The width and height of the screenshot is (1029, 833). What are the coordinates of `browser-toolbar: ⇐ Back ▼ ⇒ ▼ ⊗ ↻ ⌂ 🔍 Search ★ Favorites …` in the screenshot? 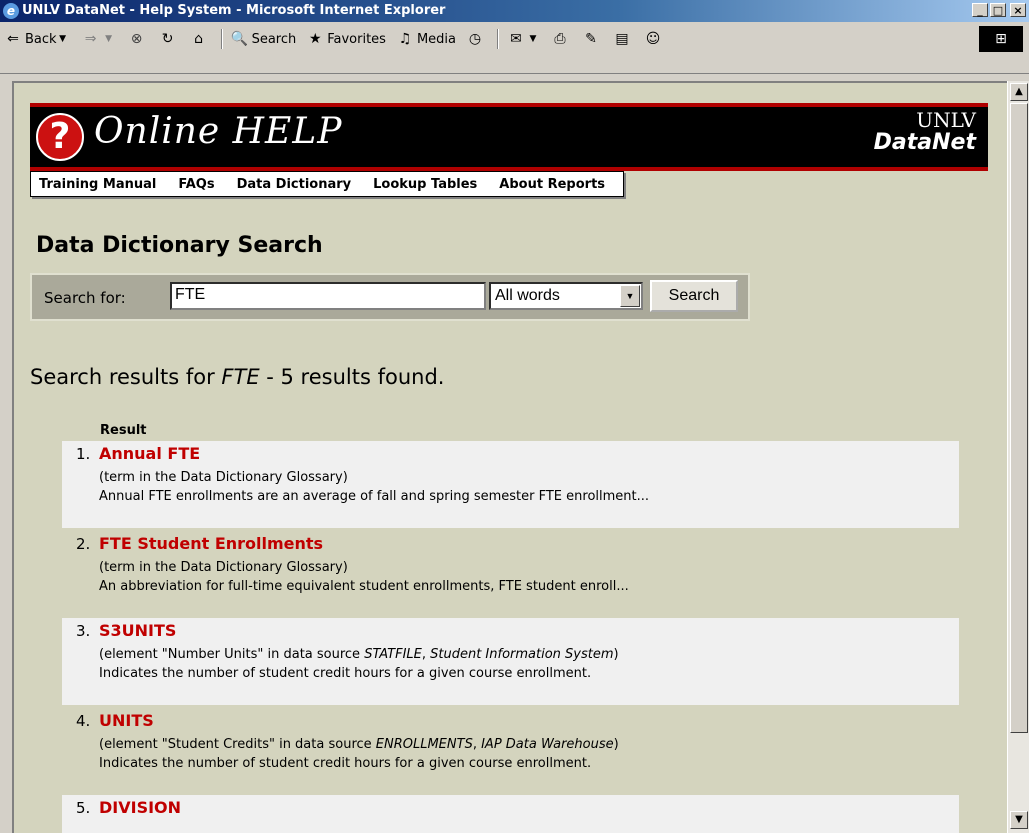 It's located at (514, 48).